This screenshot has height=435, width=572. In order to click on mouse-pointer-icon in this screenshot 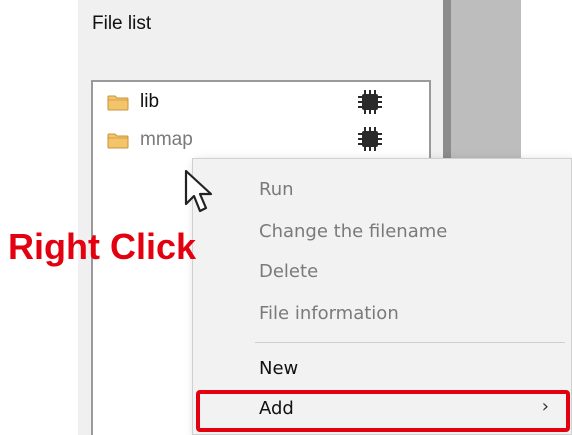, I will do `click(198, 191)`.